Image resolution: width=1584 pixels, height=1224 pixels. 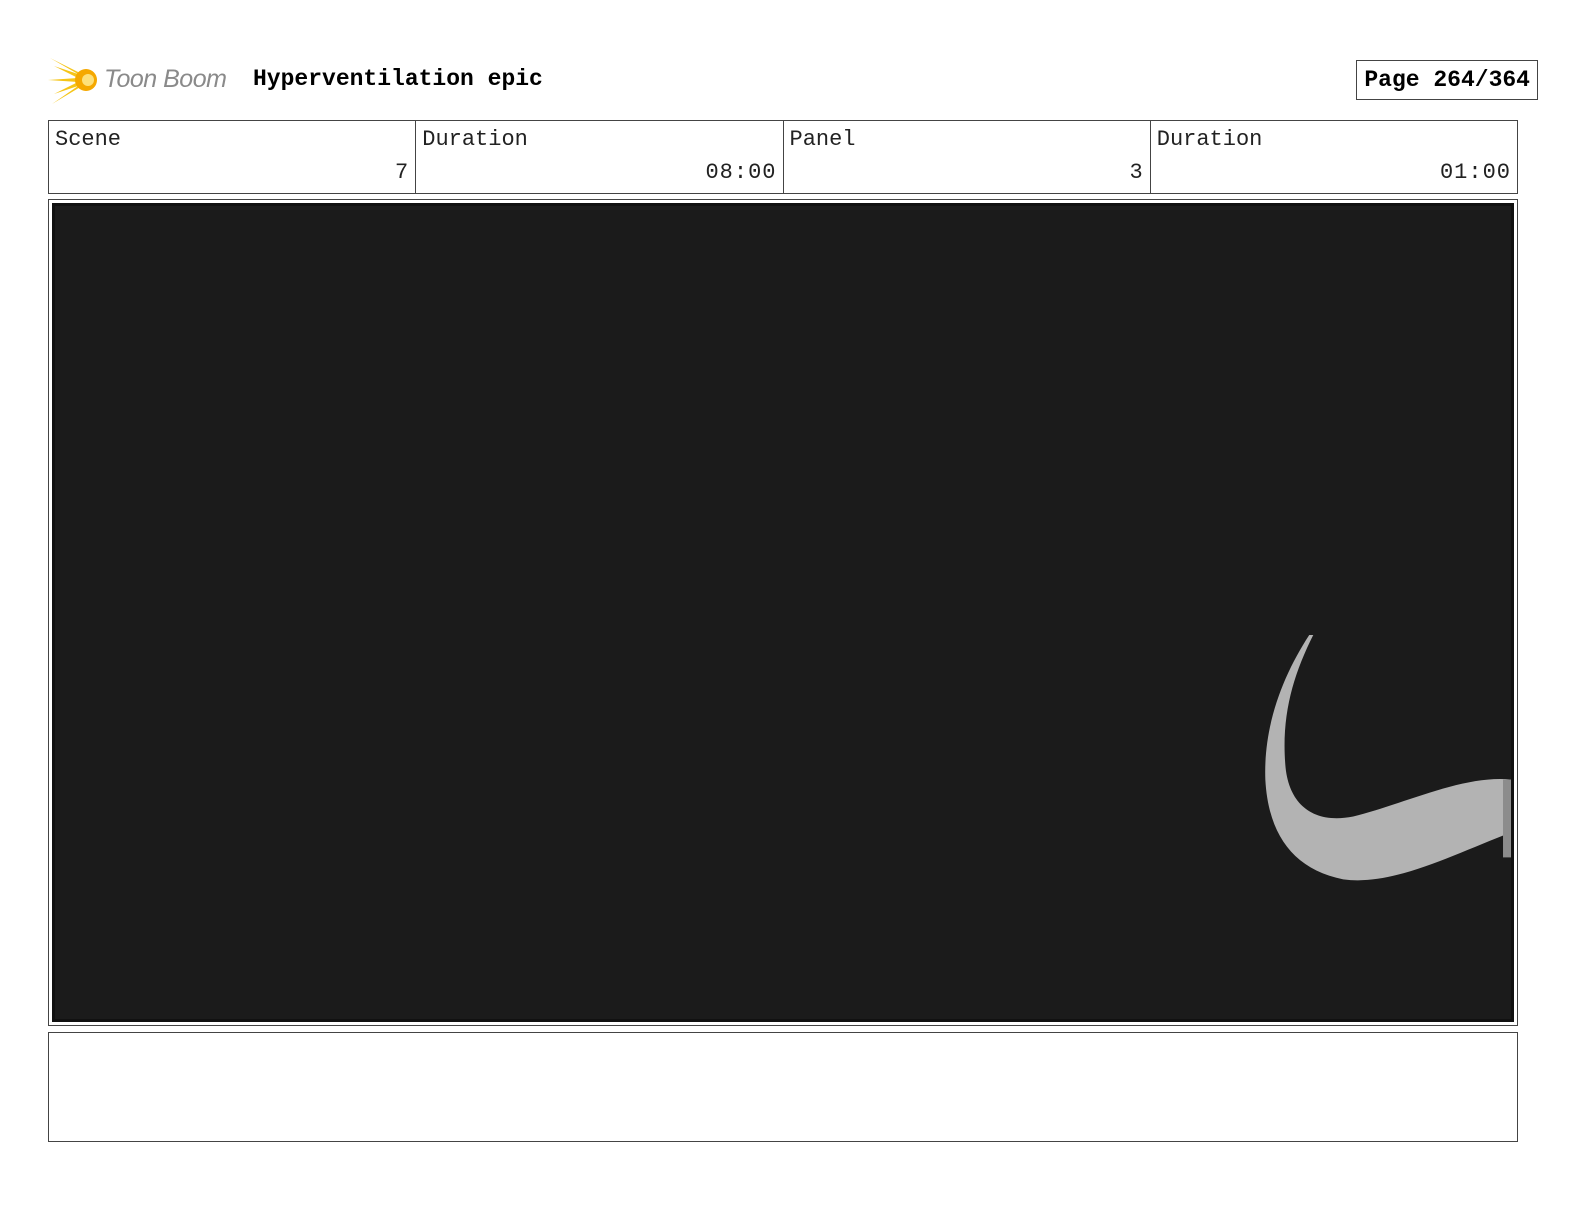 I want to click on scene-duration-value: 08:00, so click(x=741, y=172).